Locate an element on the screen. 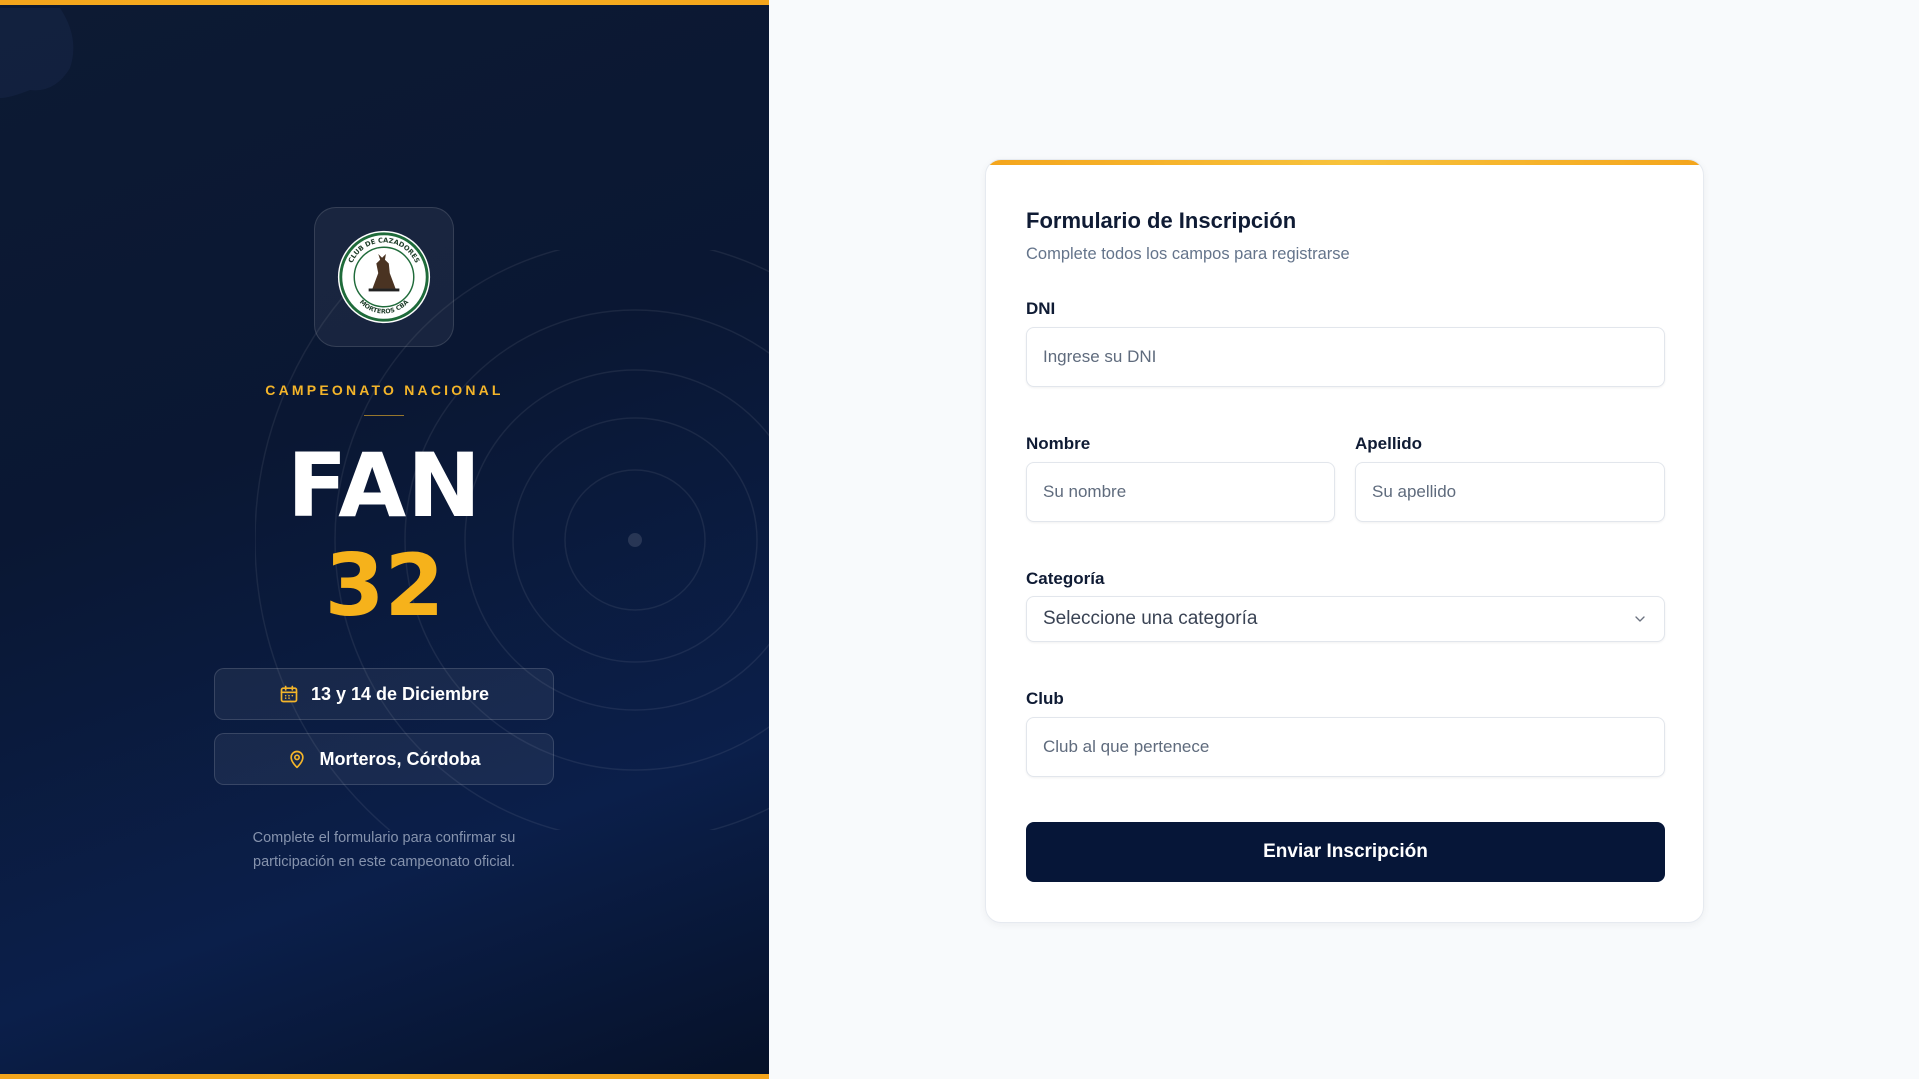 This screenshot has width=1919, height=1079. top-accent-stripe is located at coordinates (384, 2).